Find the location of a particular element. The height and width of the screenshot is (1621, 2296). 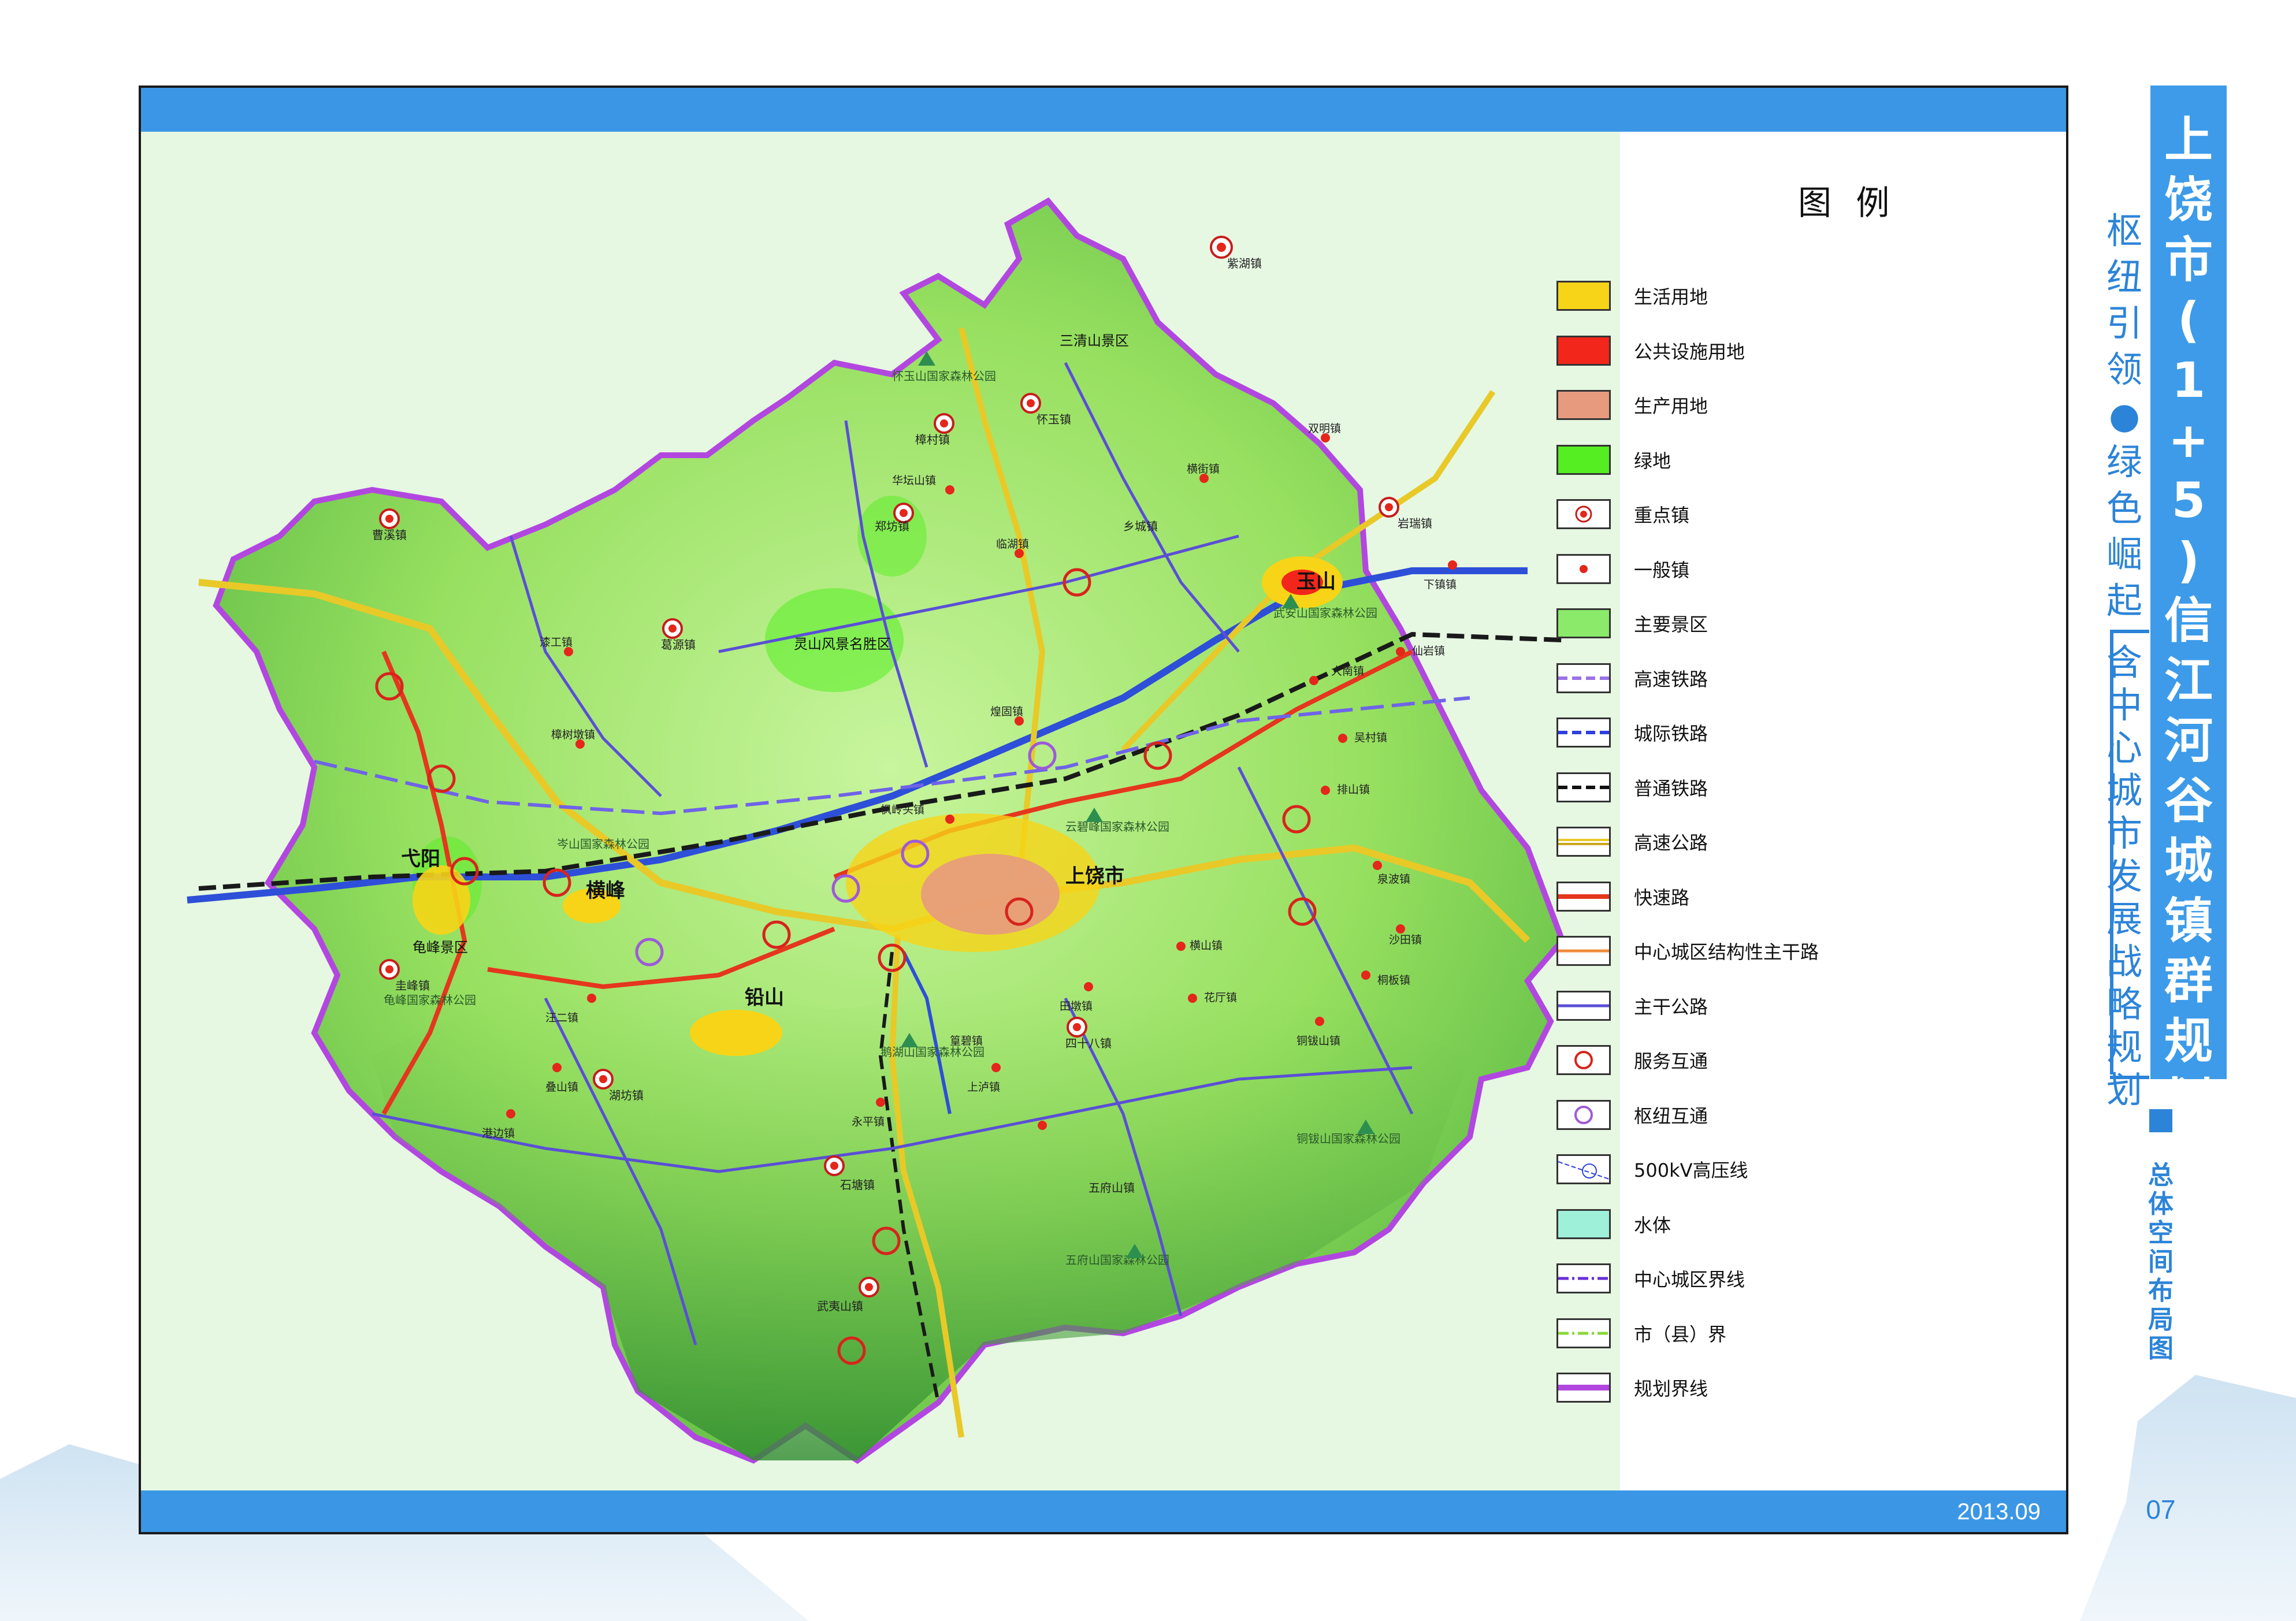

title_main-char: 江 is located at coordinates (2188, 681).